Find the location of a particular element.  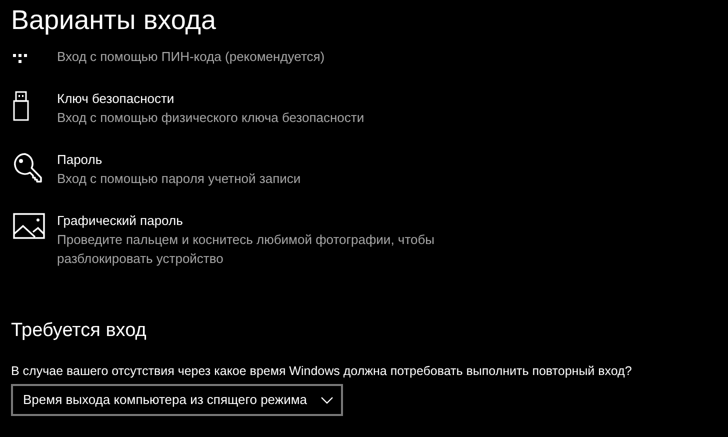

section-heading: Требуется вход is located at coordinates (79, 331).